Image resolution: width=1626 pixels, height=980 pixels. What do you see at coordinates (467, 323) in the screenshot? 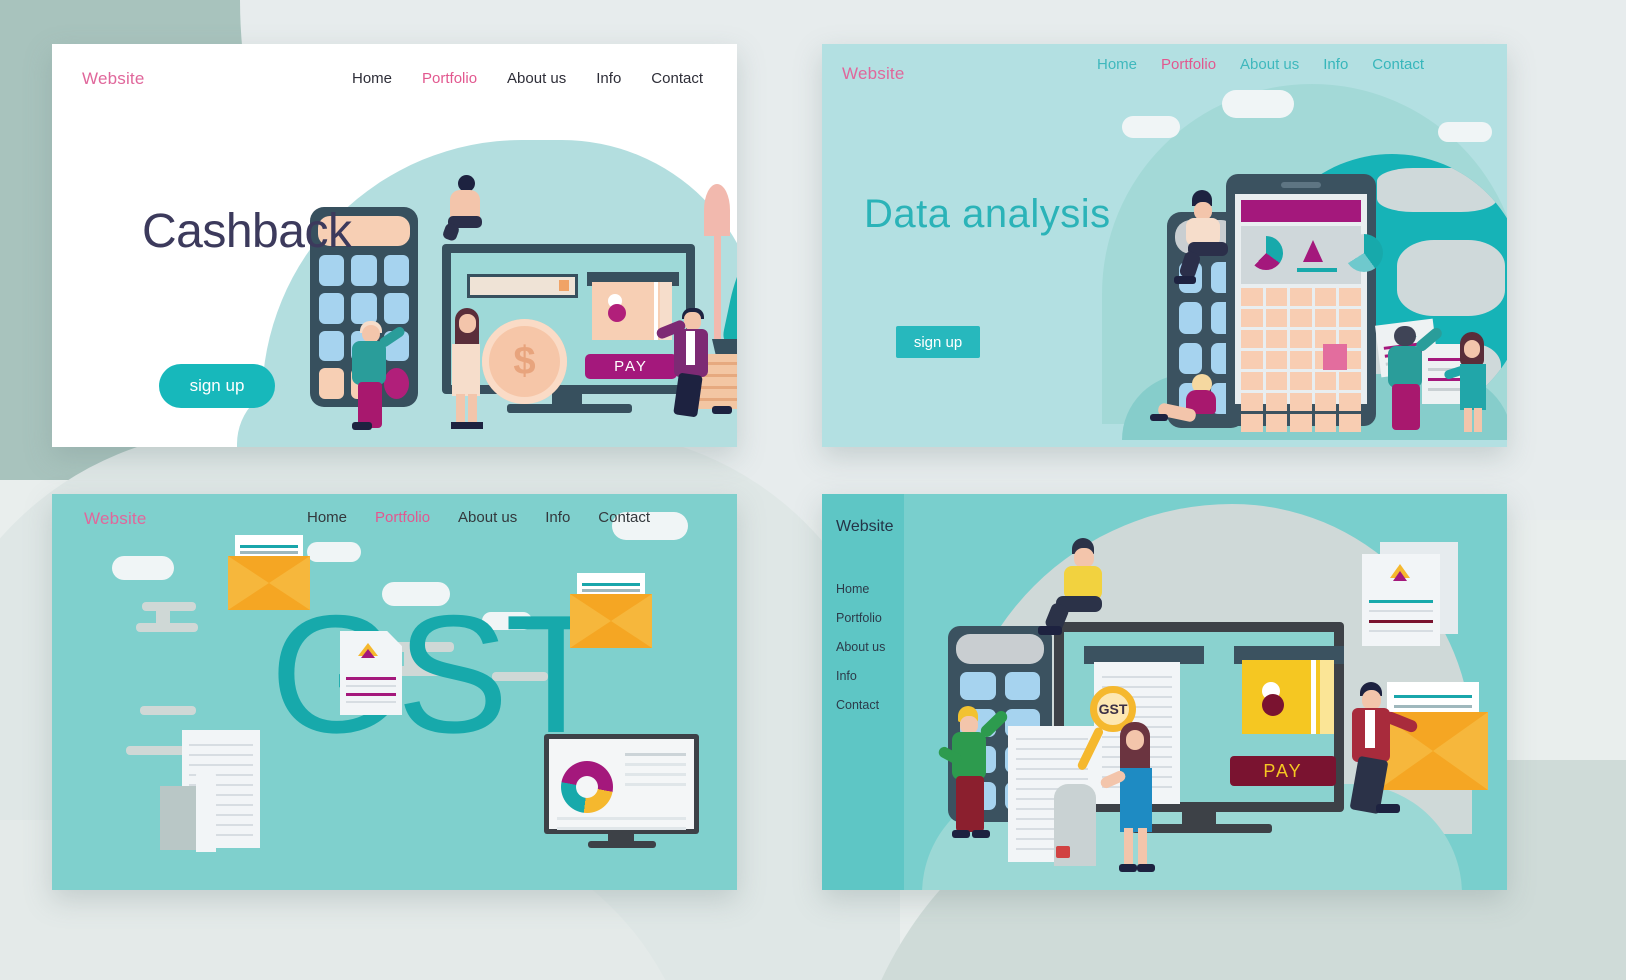
I see `person-woman-head` at bounding box center [467, 323].